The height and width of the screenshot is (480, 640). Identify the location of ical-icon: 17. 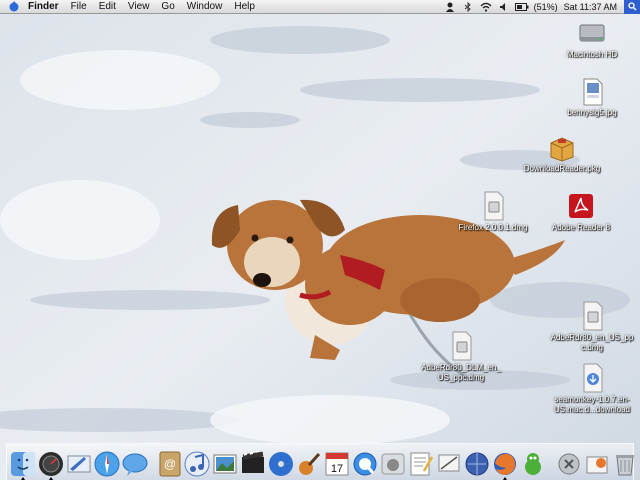
(337, 464).